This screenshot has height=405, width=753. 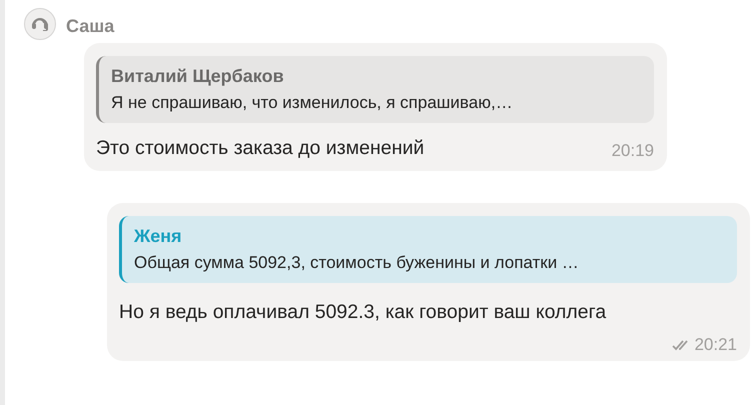 I want to click on message-time: 20:21, so click(x=715, y=345).